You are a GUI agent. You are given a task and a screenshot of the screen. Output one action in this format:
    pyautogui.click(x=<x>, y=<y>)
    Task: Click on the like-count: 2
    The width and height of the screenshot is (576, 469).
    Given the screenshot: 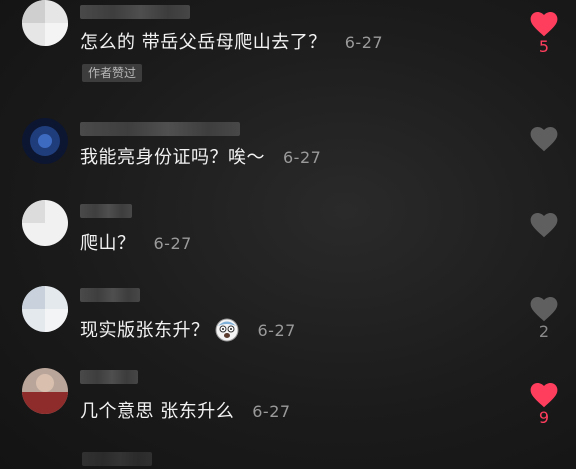 What is the action you would take?
    pyautogui.click(x=544, y=331)
    